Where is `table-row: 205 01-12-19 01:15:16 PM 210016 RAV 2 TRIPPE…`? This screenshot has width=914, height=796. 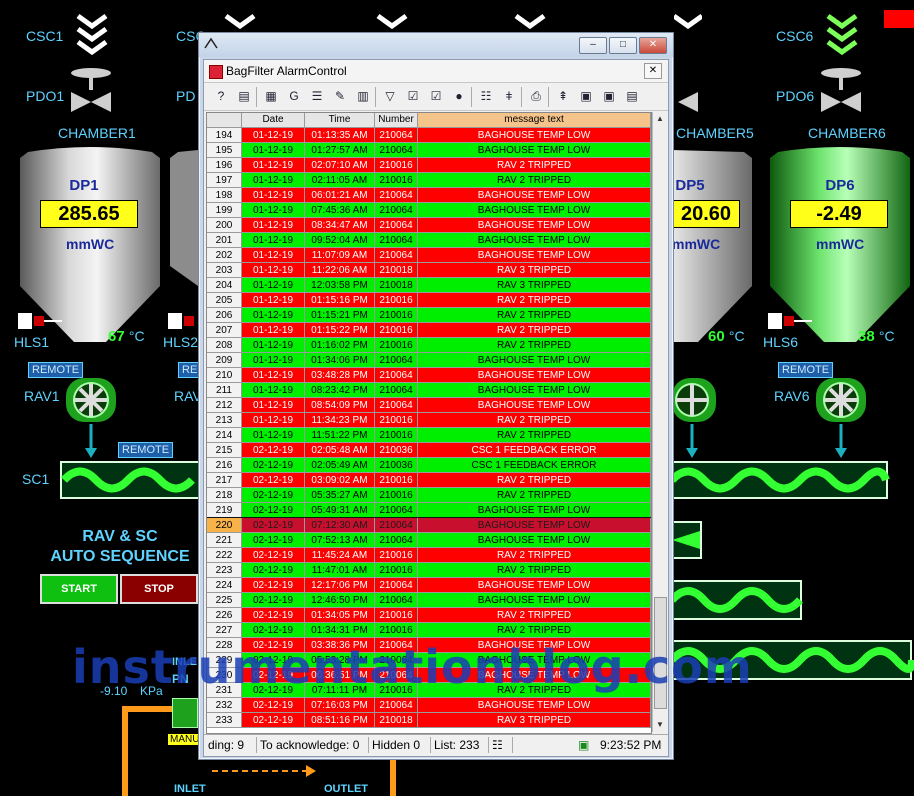 table-row: 205 01-12-19 01:15:16 PM 210016 RAV 2 TRIPPE… is located at coordinates (429, 300).